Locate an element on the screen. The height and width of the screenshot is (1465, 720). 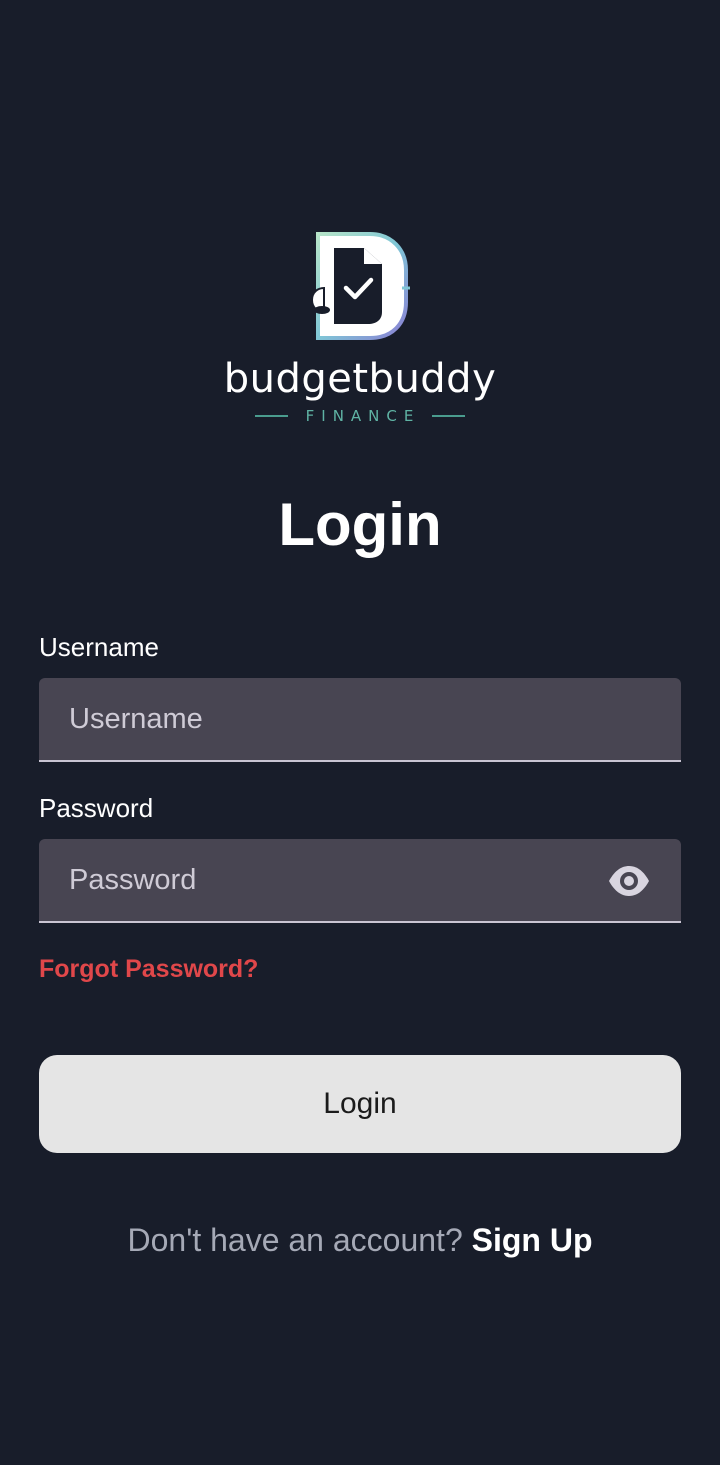
eye-icon is located at coordinates (629, 881).